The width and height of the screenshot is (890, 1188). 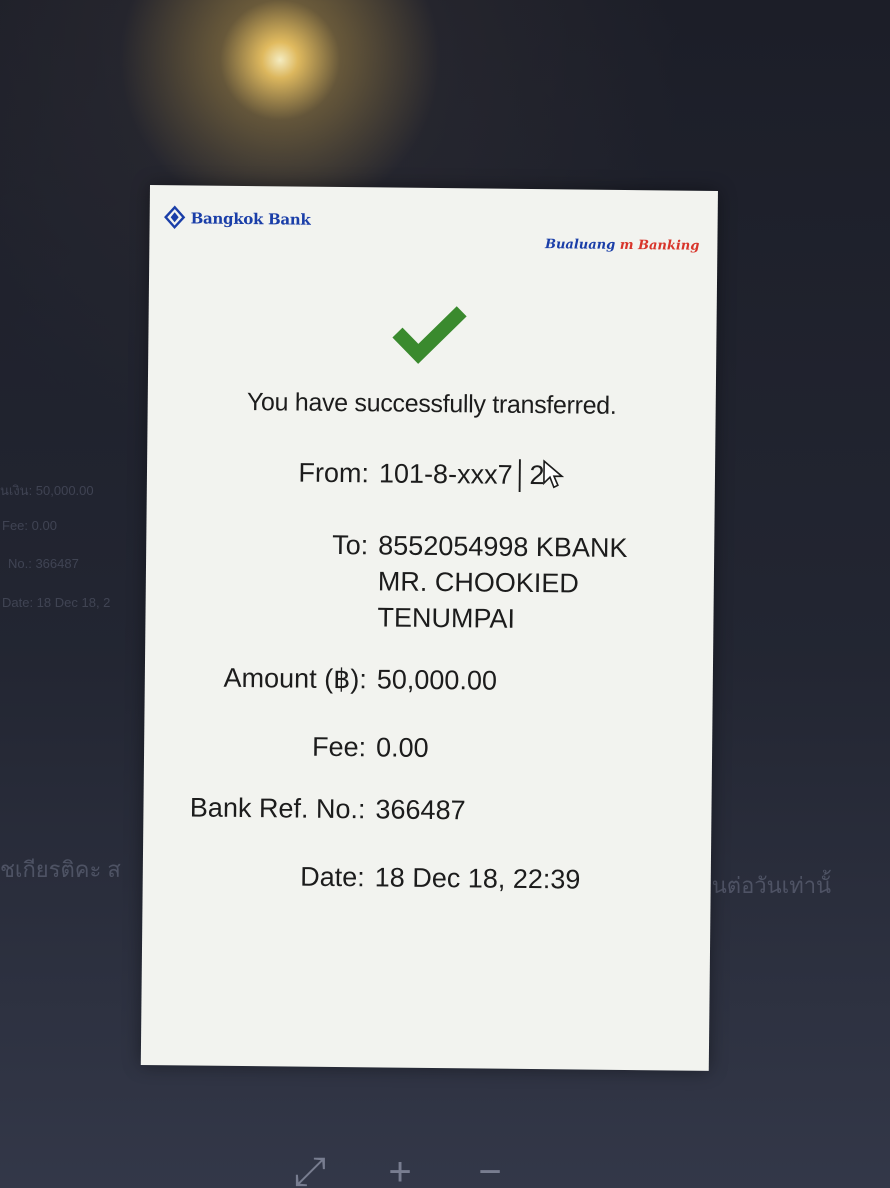 What do you see at coordinates (277, 808) in the screenshot?
I see `ref-label: Bank Ref. No.:` at bounding box center [277, 808].